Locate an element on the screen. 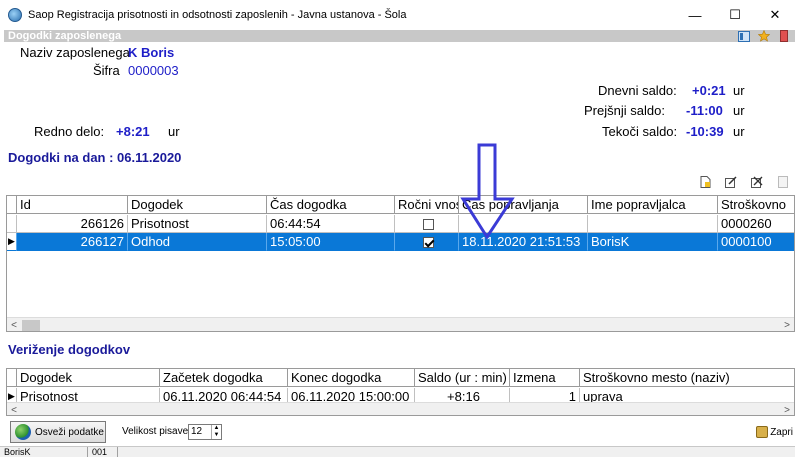 Image resolution: width=795 pixels, height=457 pixels. col-chain-end: Konec dogodka is located at coordinates (351, 378).